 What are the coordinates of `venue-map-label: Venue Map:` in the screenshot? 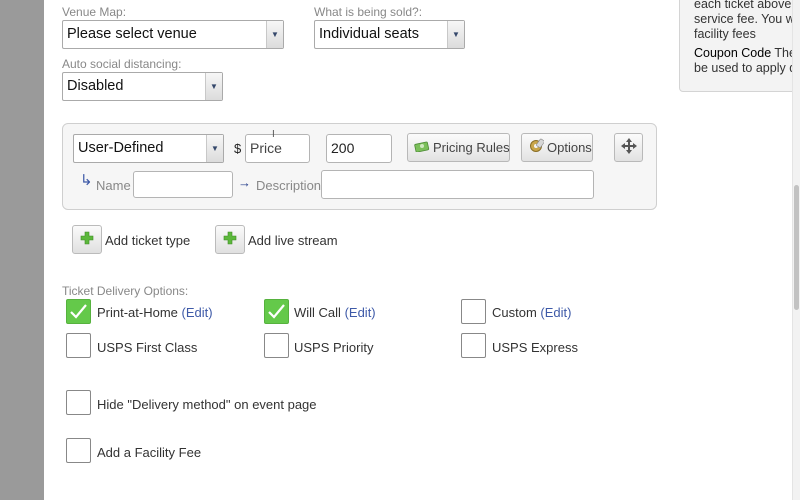 It's located at (94, 12).